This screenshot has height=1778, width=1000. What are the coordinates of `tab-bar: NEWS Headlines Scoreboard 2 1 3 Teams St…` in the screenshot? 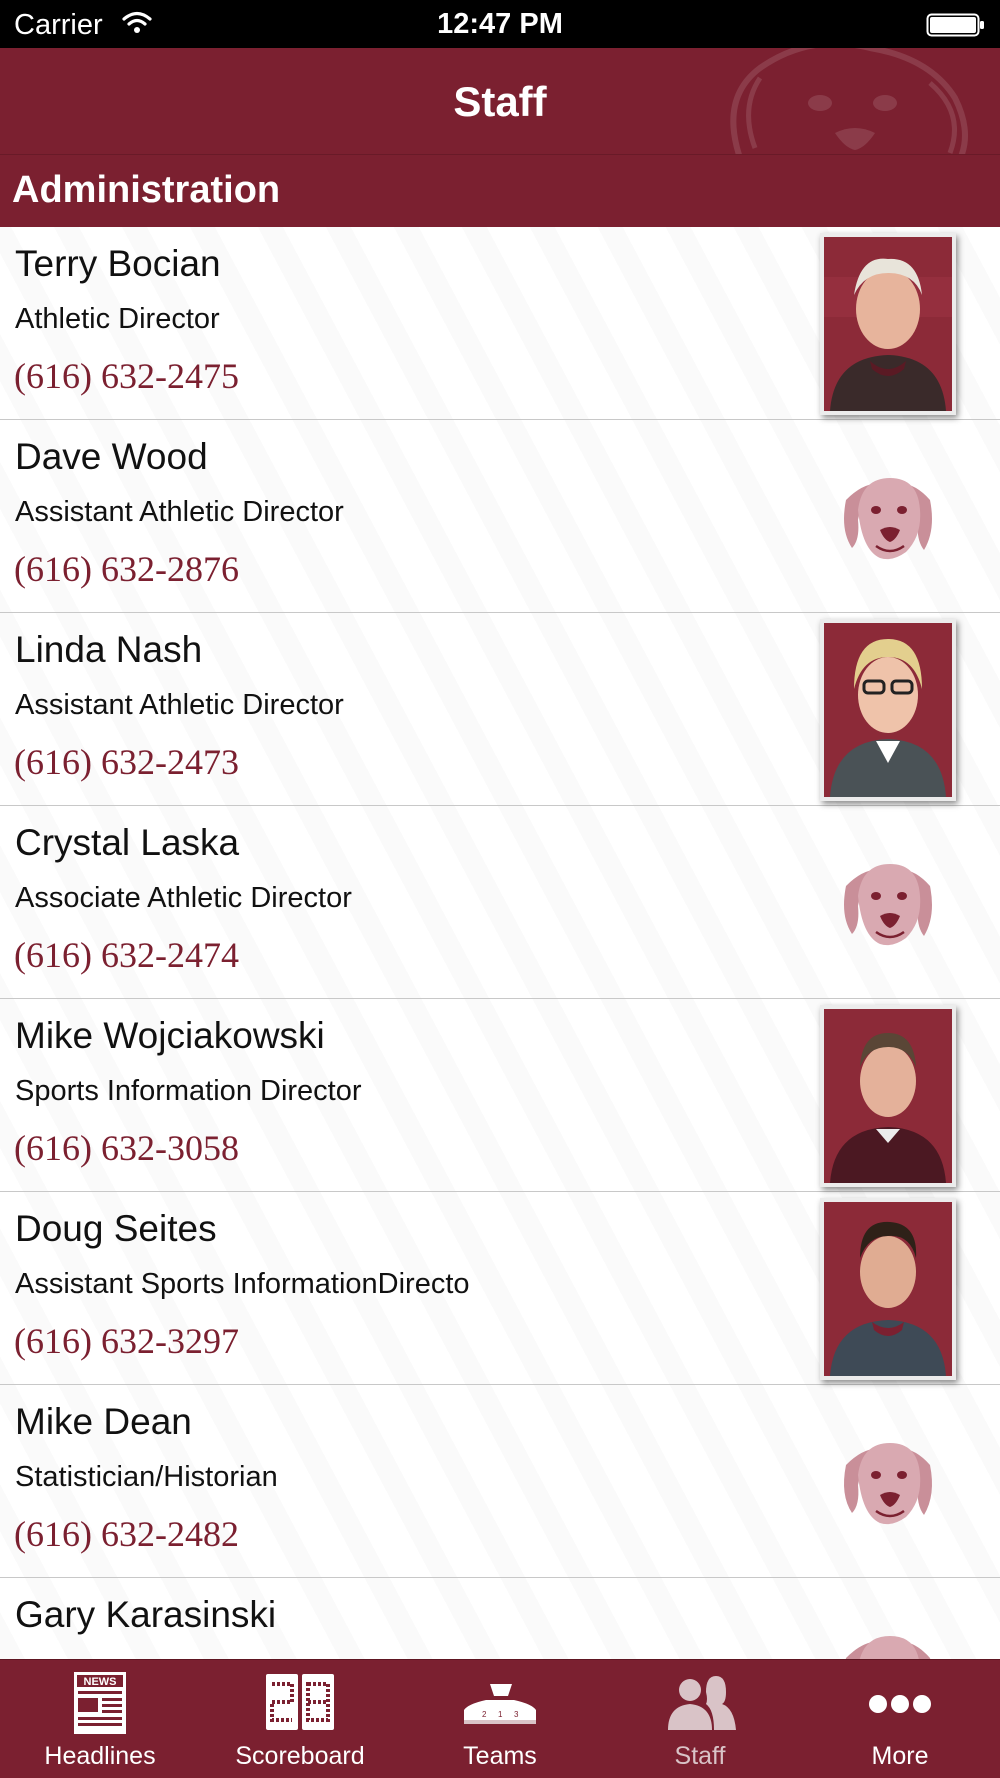 It's located at (500, 1718).